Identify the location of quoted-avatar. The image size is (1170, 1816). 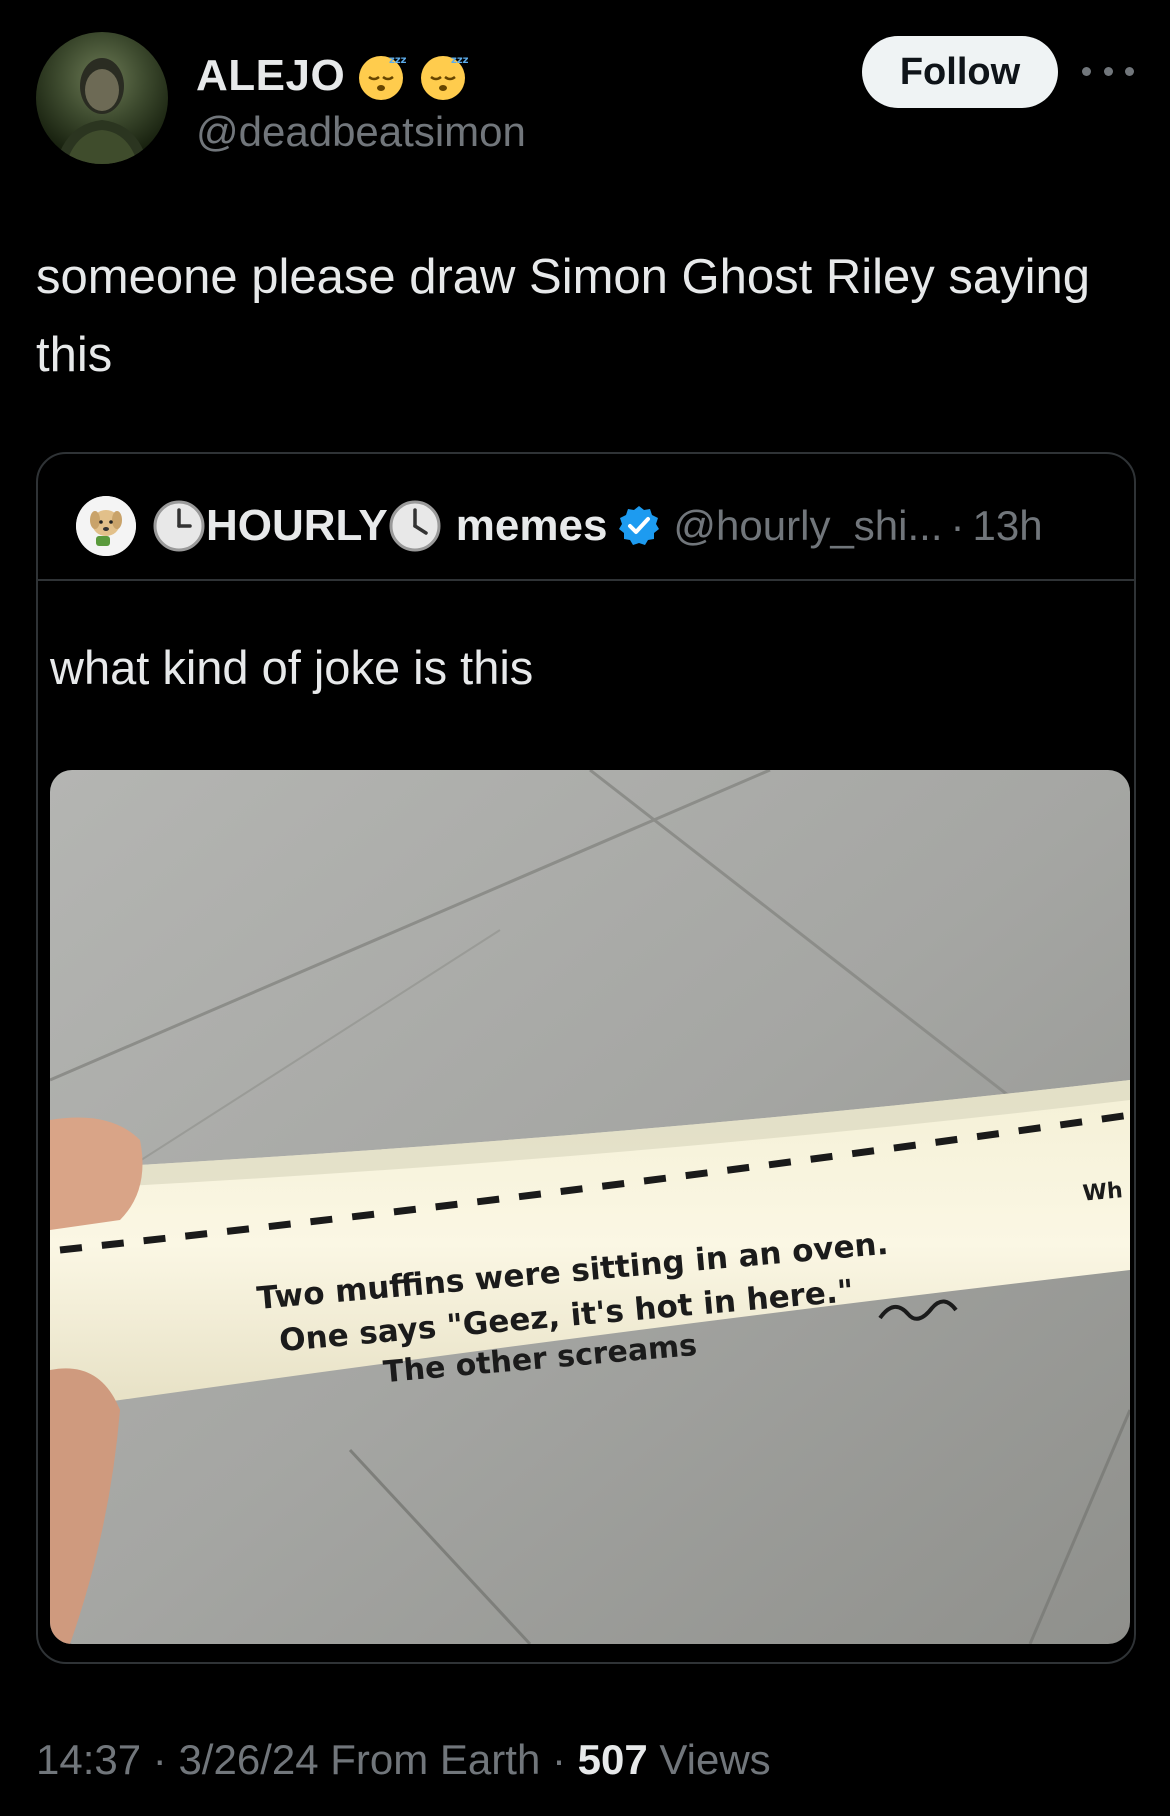
(106, 526).